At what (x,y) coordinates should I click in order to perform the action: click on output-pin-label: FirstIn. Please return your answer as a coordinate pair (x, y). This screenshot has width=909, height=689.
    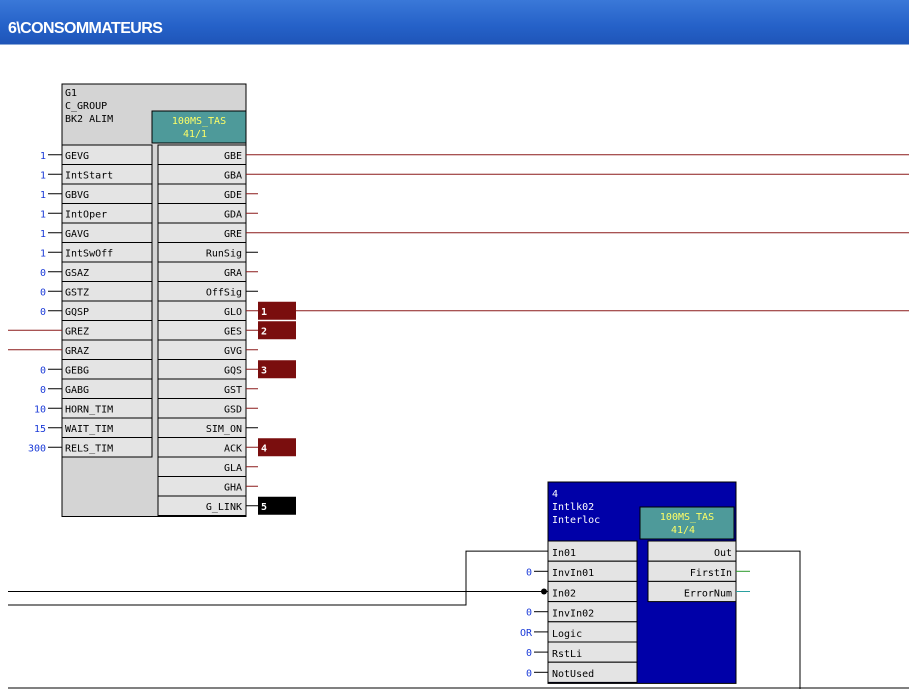
    Looking at the image, I should click on (711, 573).